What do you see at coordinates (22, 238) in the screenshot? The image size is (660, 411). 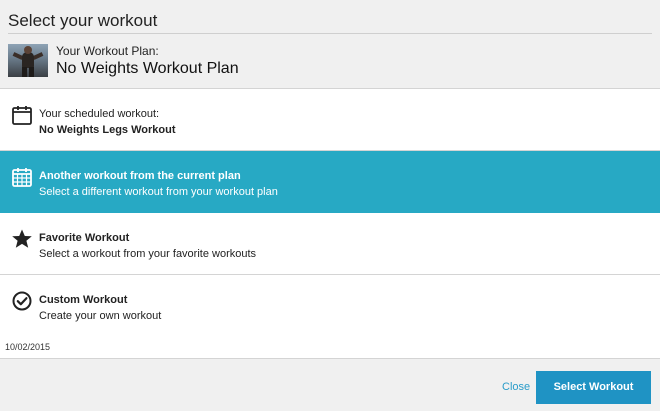 I see `star-icon` at bounding box center [22, 238].